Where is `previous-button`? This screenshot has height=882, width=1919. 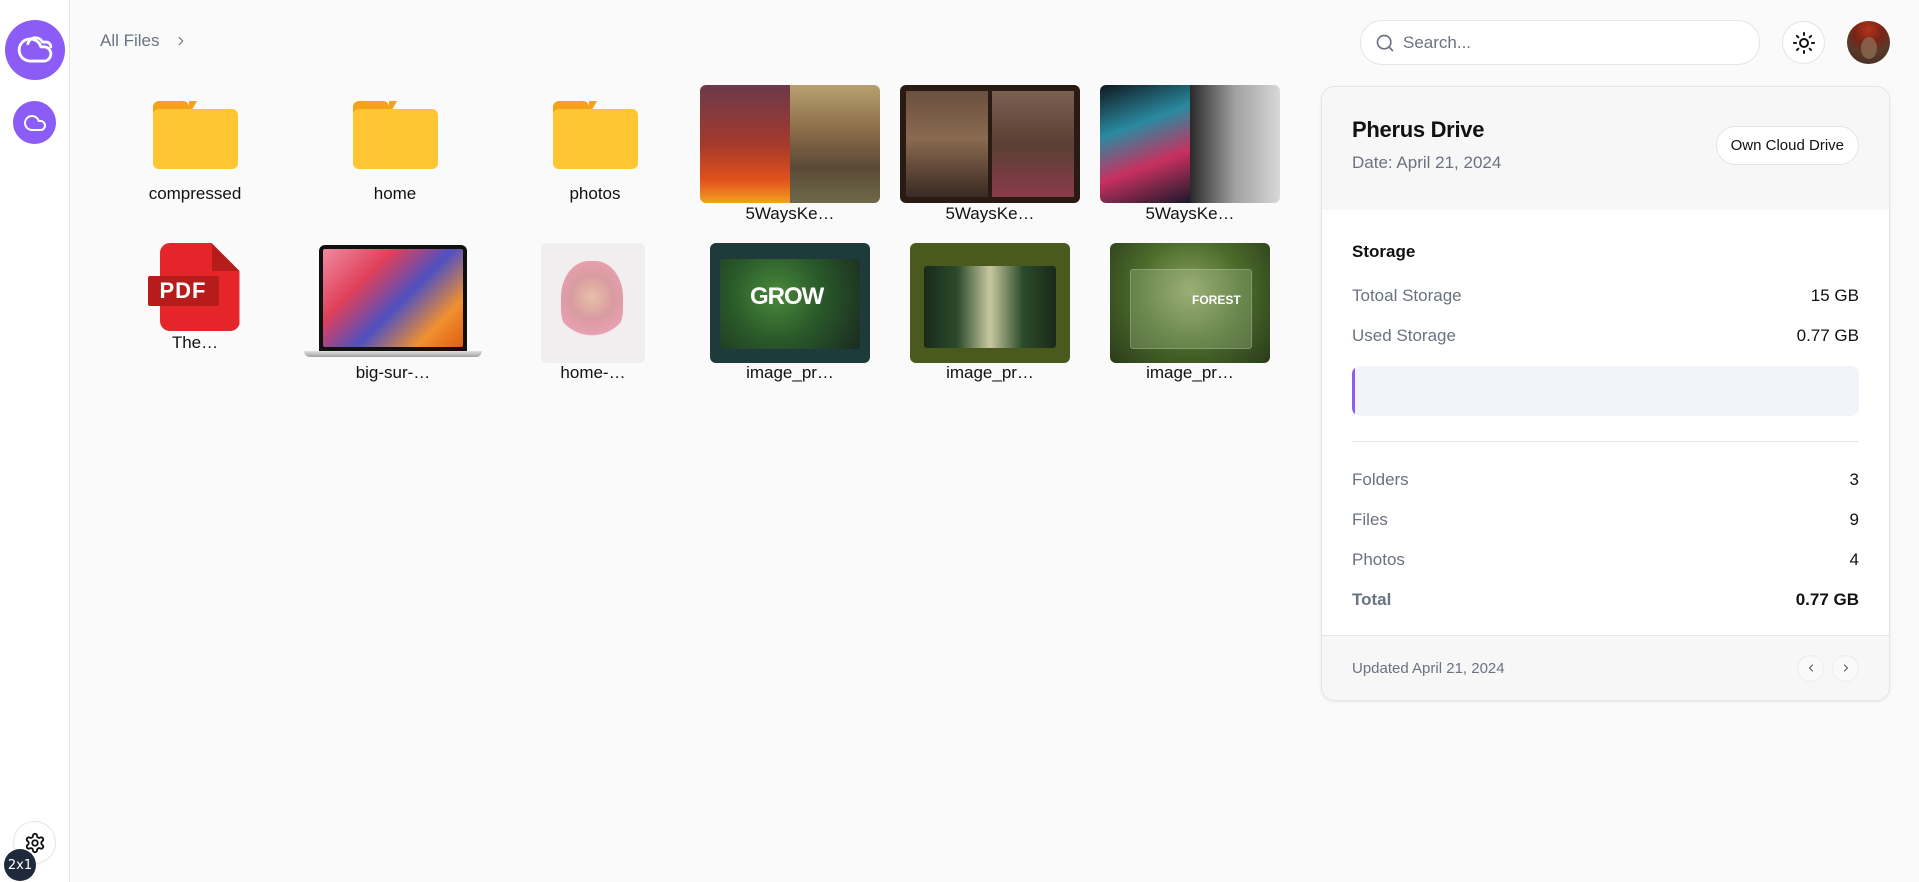
previous-button is located at coordinates (1810, 668).